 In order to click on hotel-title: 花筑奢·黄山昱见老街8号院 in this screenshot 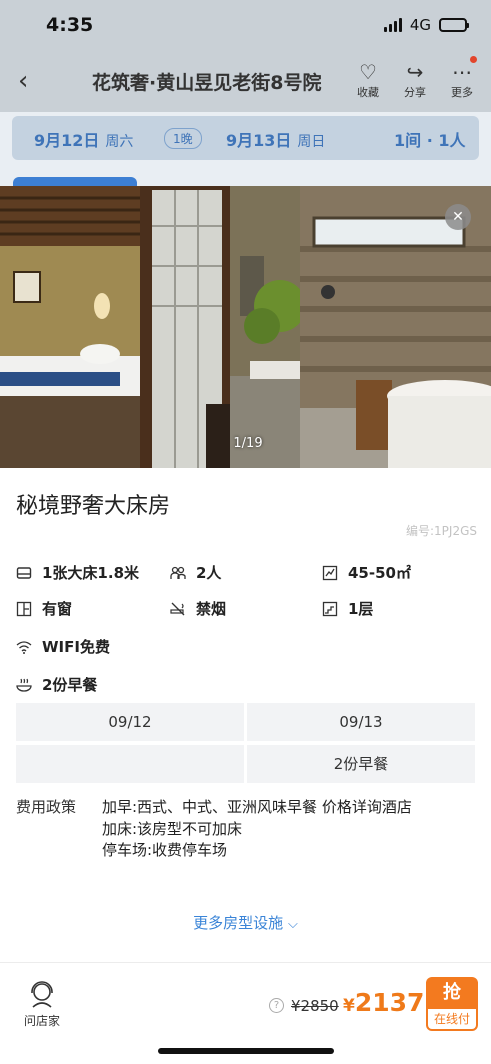, I will do `click(207, 83)`.